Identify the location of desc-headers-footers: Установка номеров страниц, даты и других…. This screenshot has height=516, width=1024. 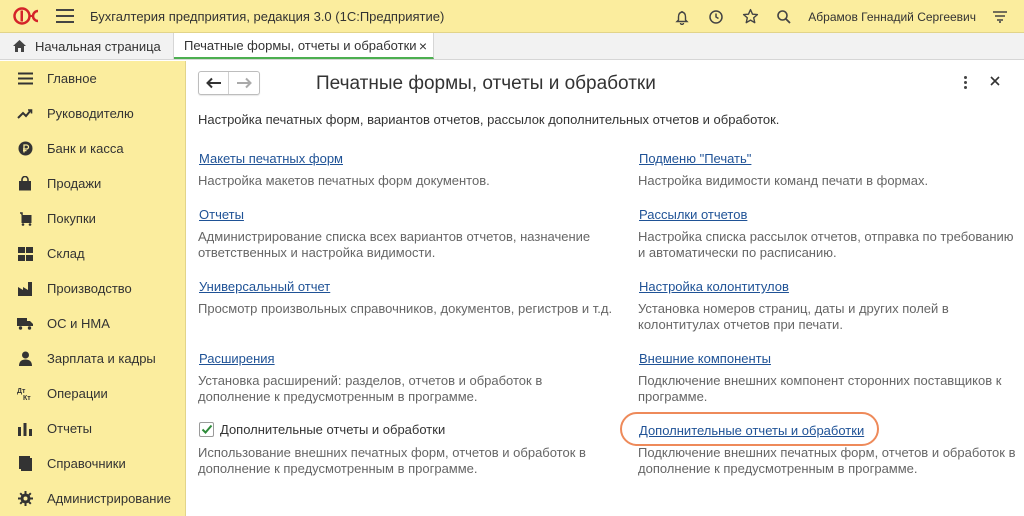
(793, 316).